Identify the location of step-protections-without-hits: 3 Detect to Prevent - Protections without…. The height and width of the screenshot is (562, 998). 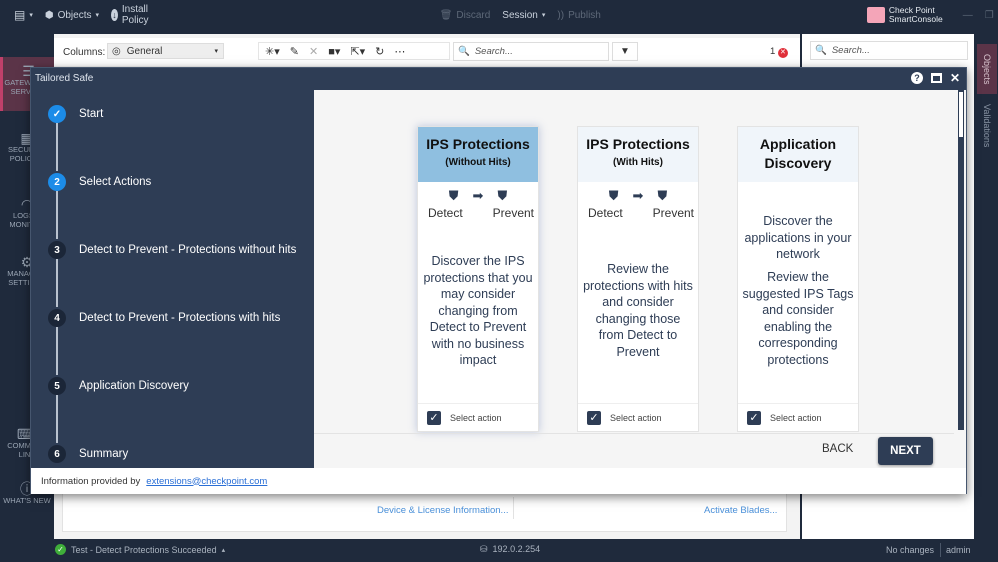
(172, 250).